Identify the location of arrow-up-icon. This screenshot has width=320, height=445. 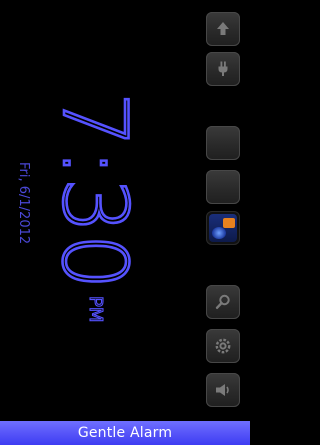
(223, 28).